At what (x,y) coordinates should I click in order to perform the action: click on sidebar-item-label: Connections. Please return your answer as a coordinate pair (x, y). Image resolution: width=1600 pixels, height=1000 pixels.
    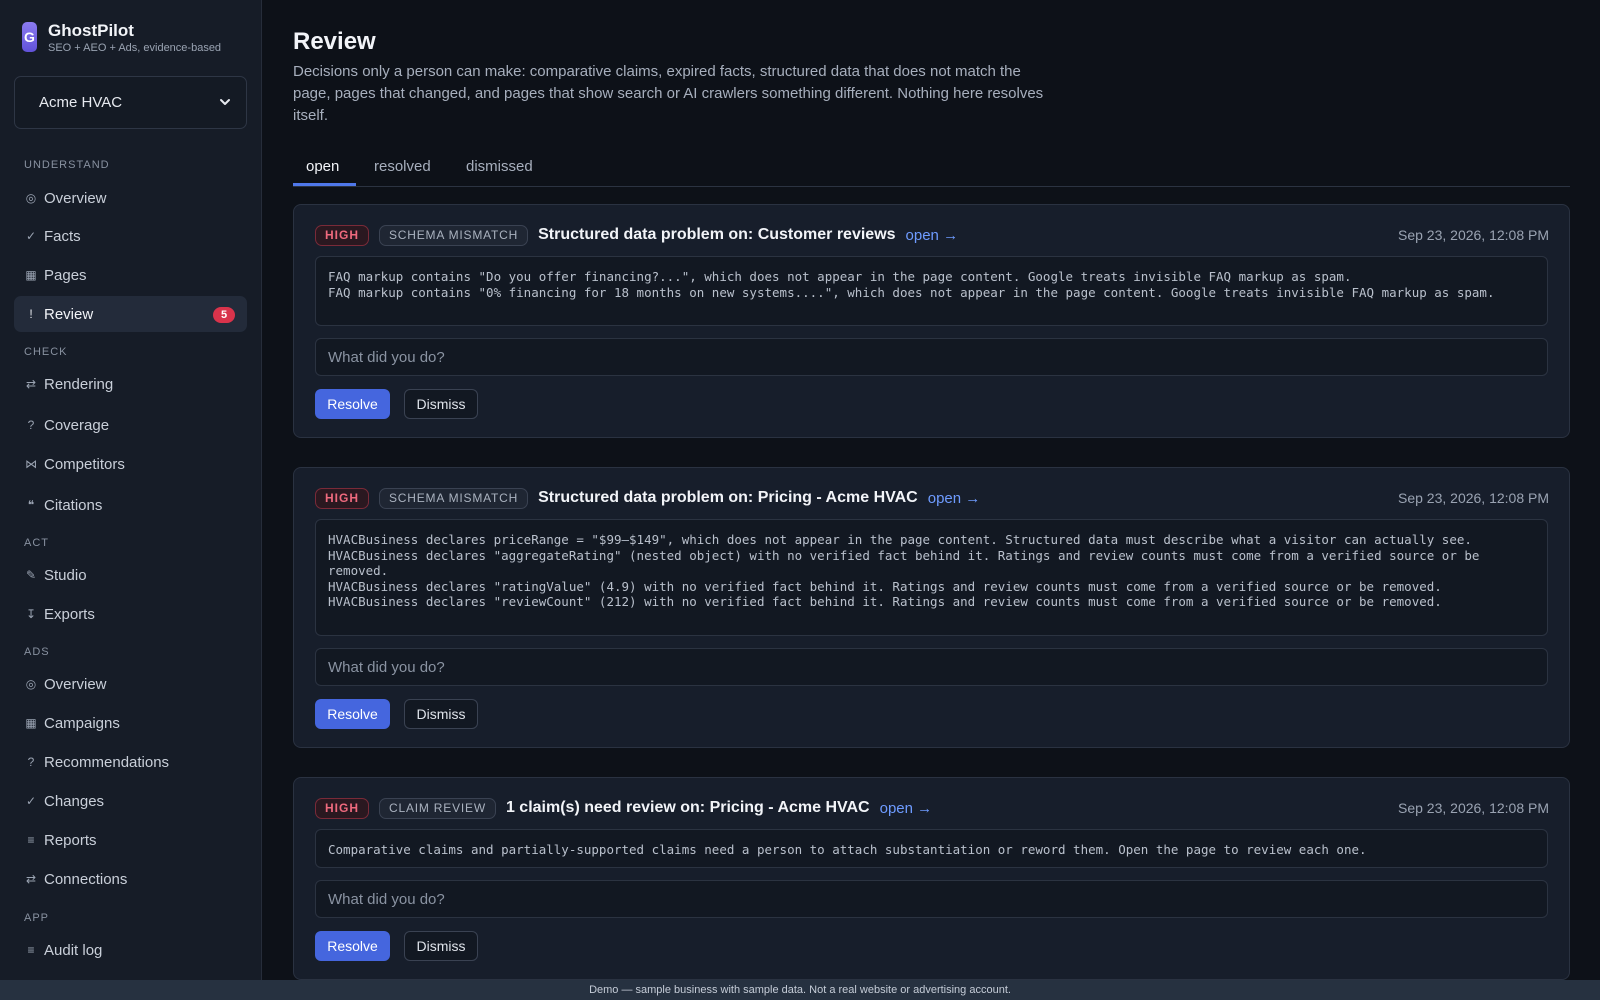
    Looking at the image, I should click on (86, 879).